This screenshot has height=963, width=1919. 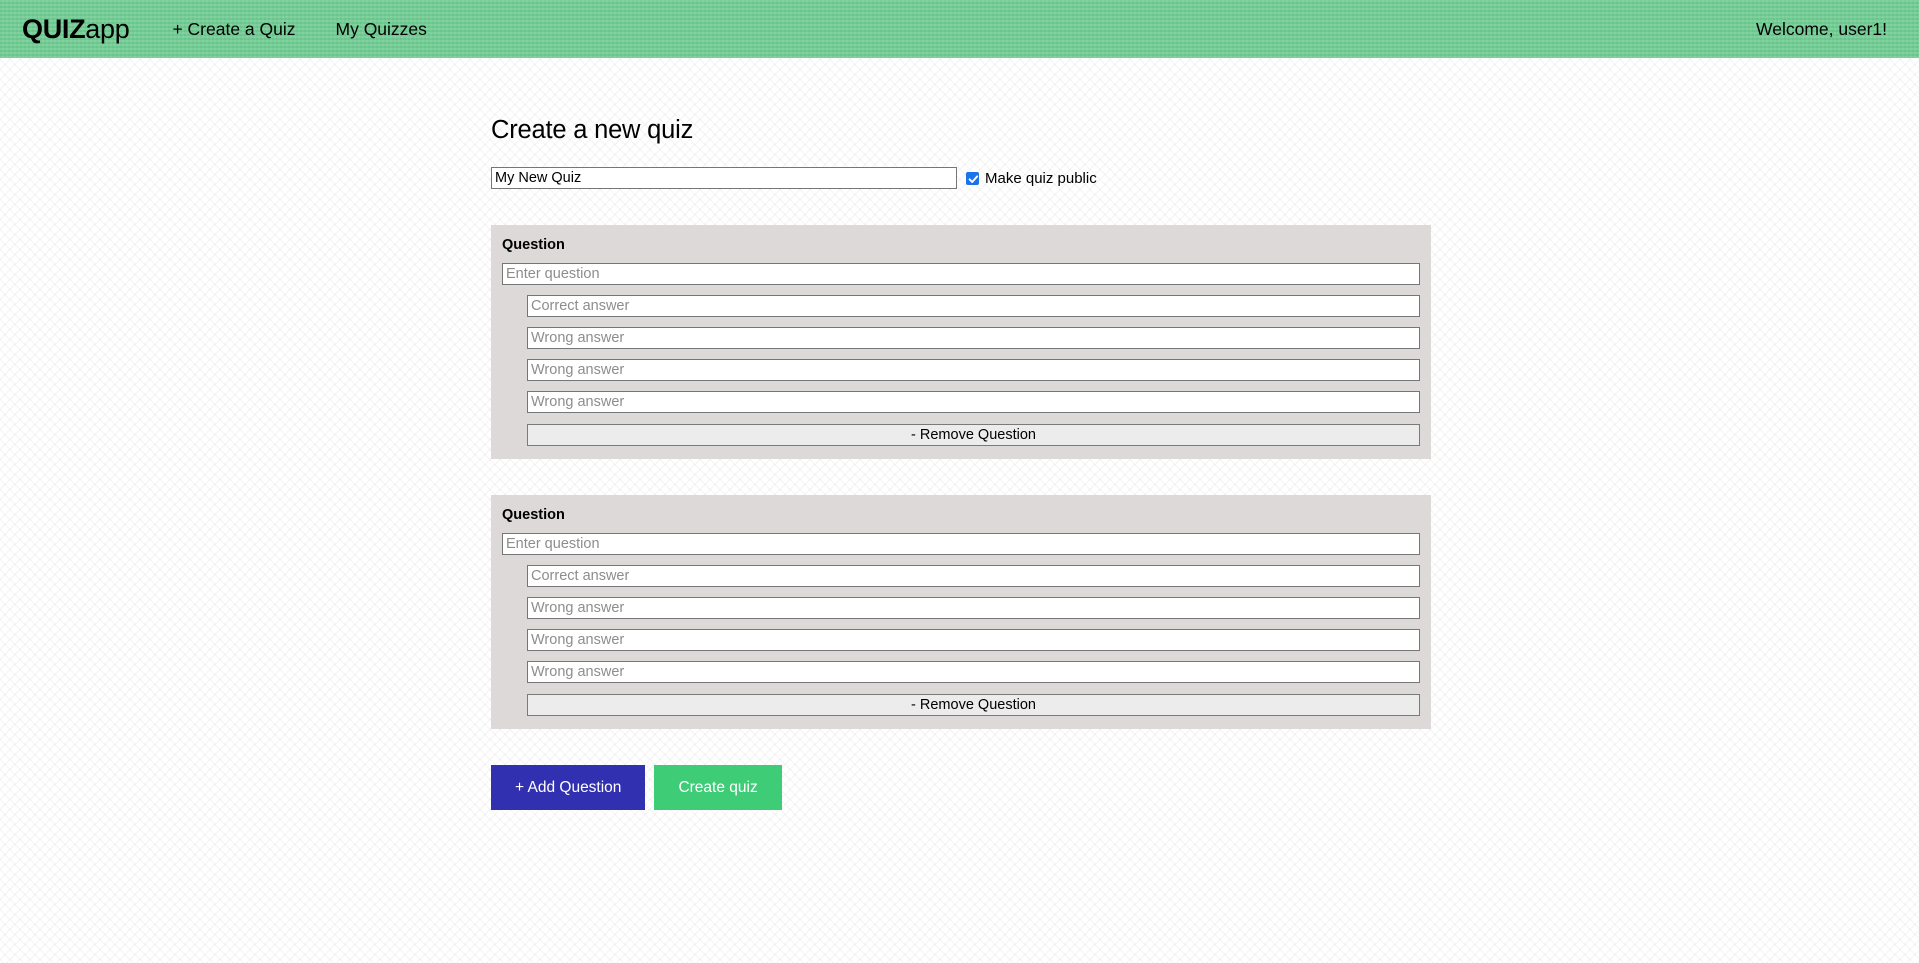 What do you see at coordinates (381, 29) in the screenshot?
I see `nav-link-my-quizzes: My Quizzes` at bounding box center [381, 29].